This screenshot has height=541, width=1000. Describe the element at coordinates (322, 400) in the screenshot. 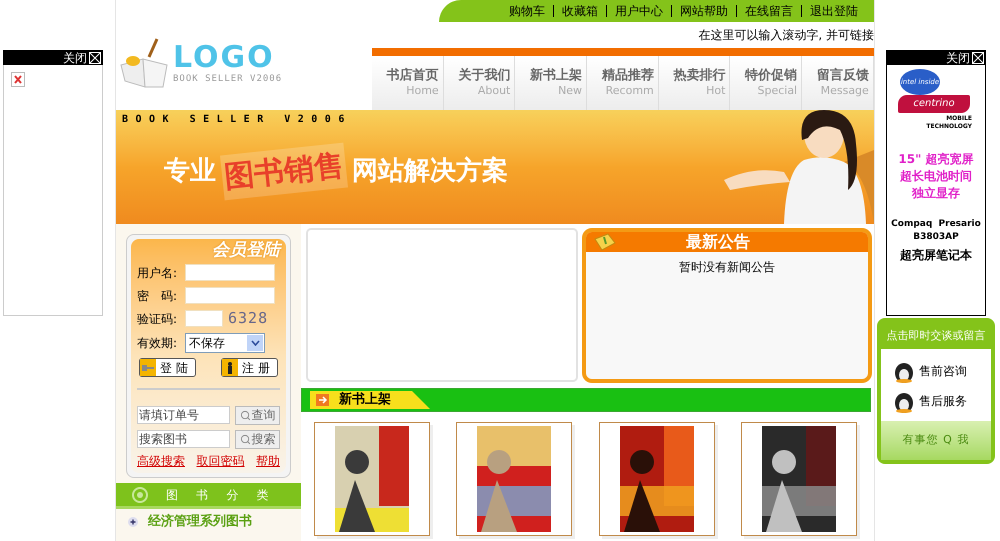

I see `arrow-icon` at that location.